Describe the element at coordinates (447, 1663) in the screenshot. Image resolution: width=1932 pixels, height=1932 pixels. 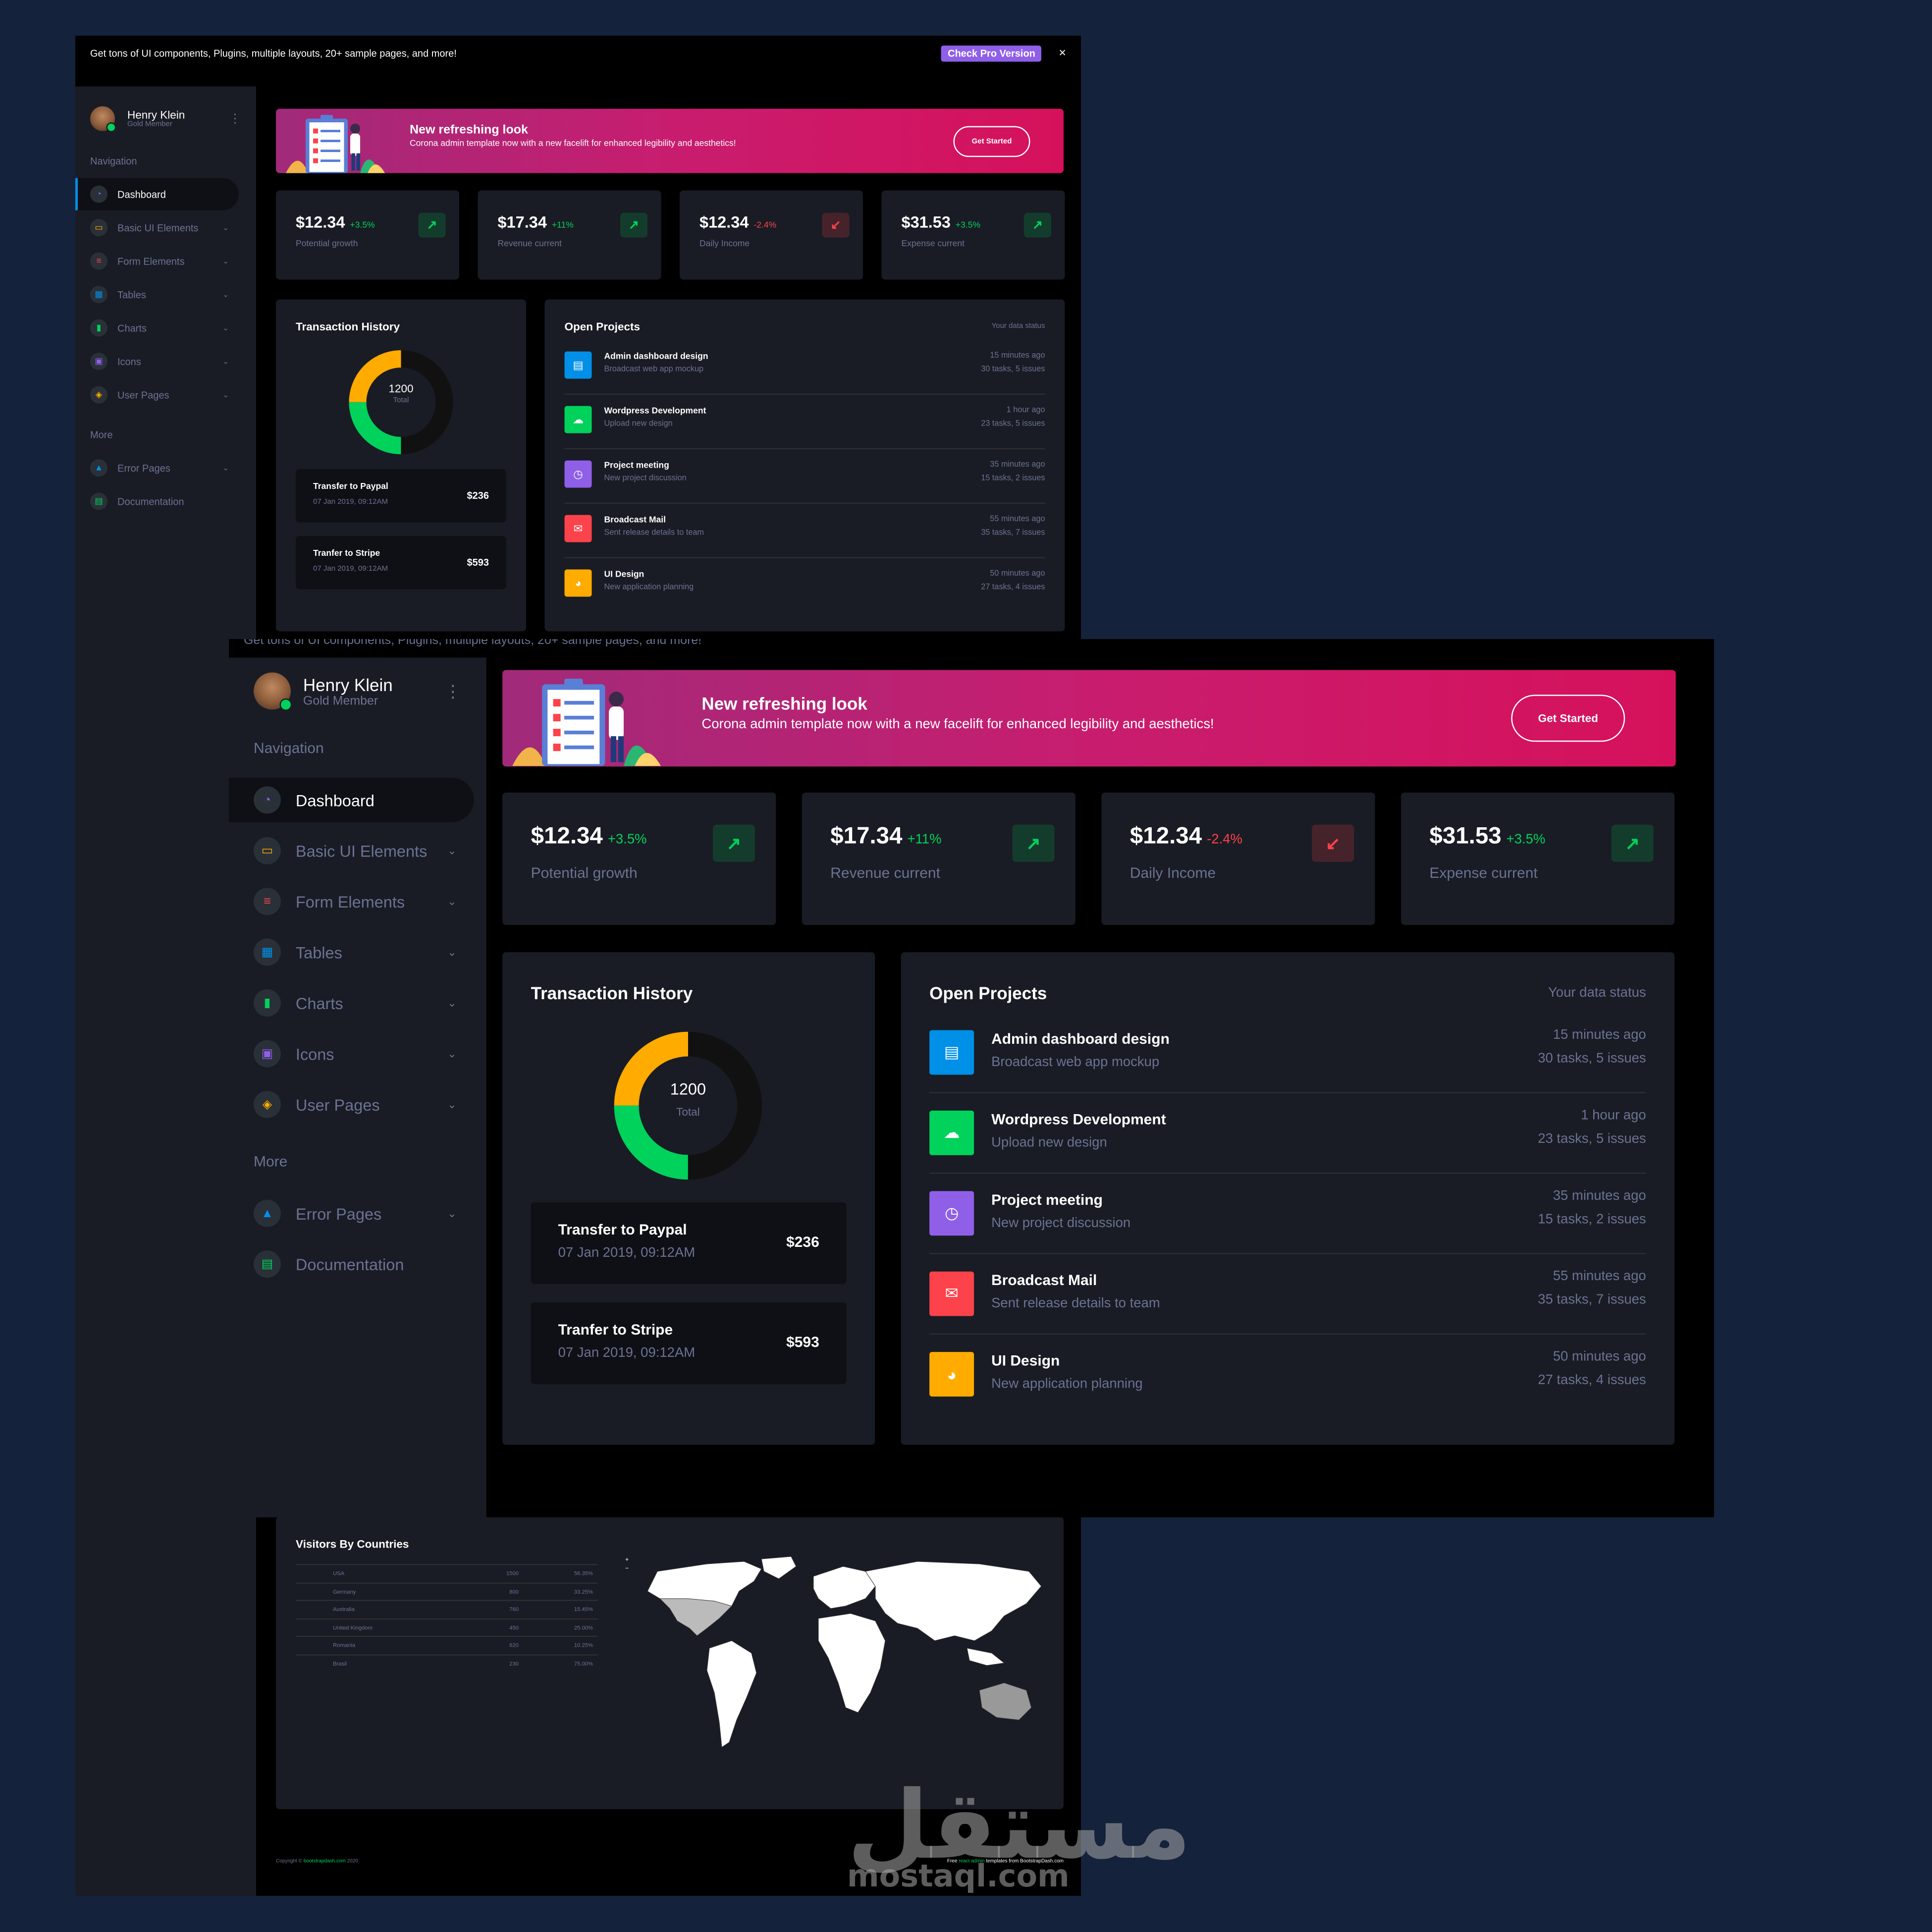
I see `table-row: Brasil 230 75.00%` at that location.